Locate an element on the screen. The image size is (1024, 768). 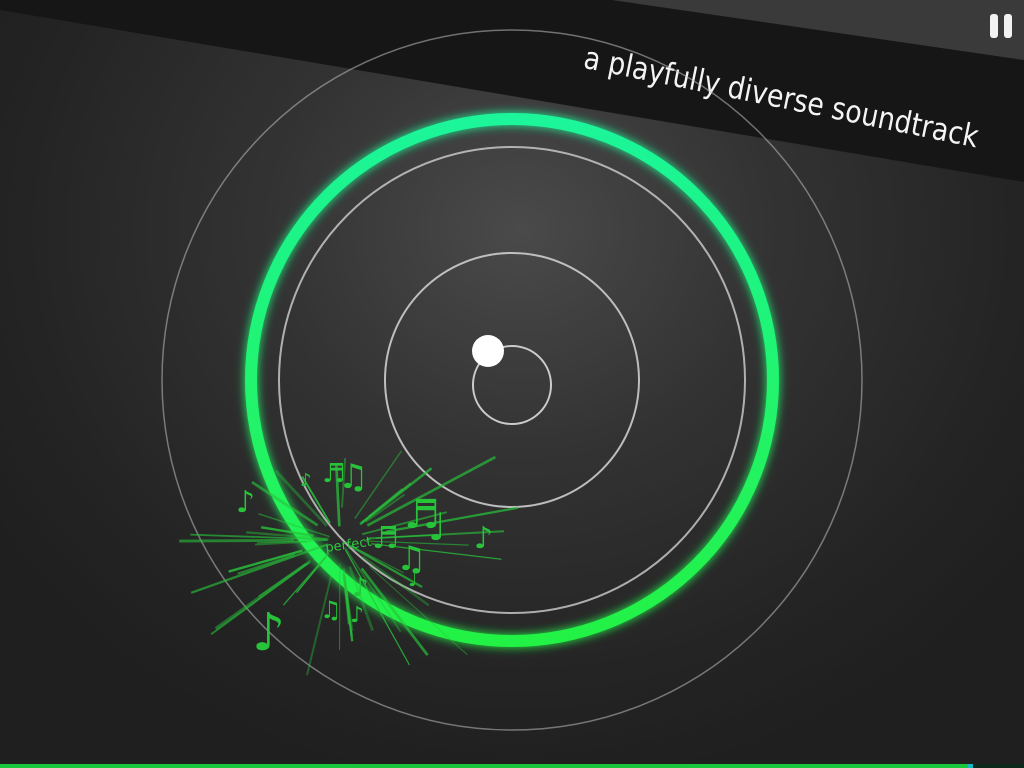
pause-button is located at coordinates (1001, 25).